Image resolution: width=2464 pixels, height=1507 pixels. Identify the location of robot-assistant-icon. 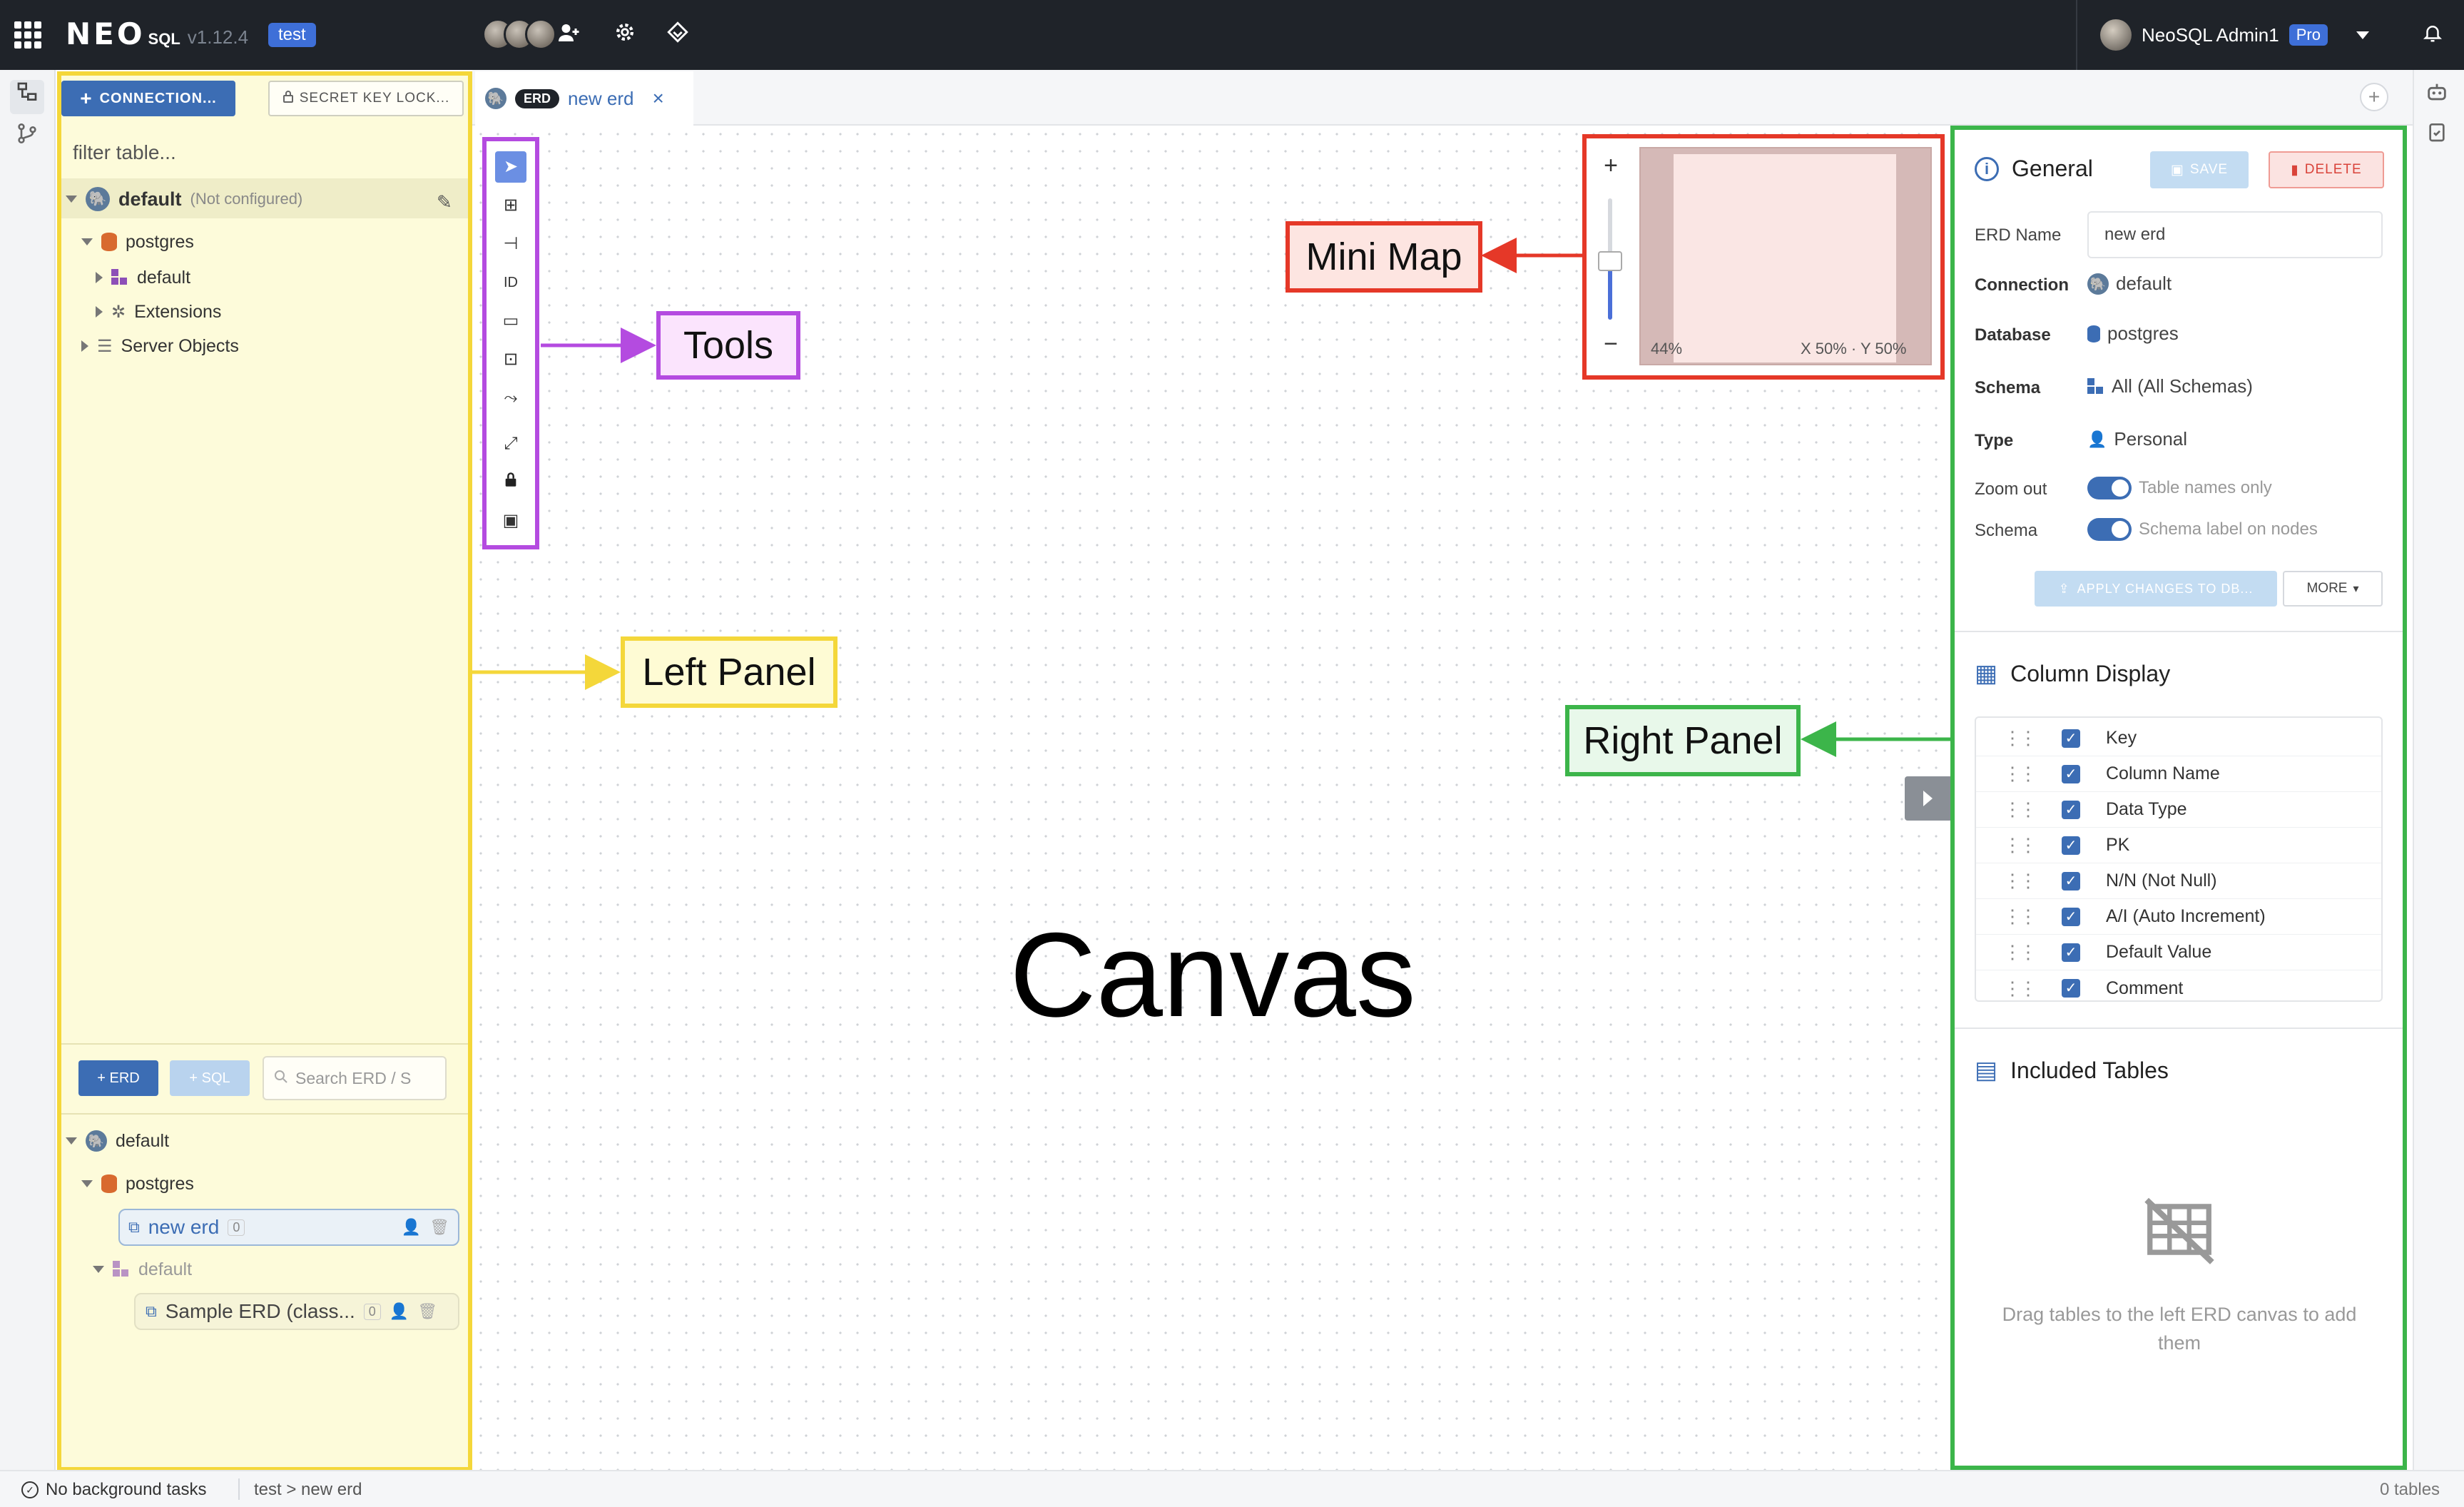
(2437, 97).